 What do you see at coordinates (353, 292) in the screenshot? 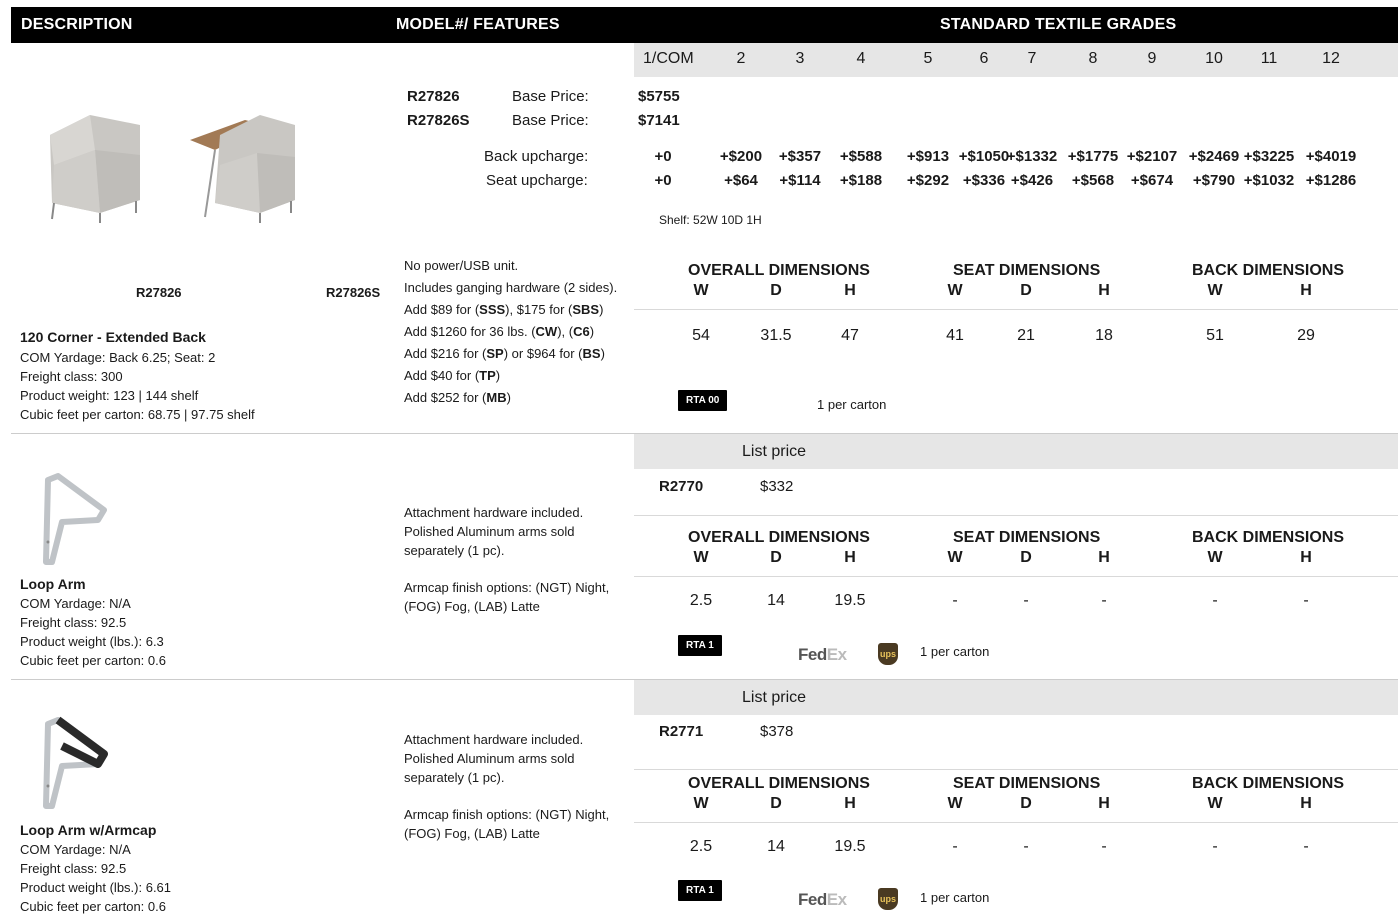
I see `image-label-r27826s: R27826S` at bounding box center [353, 292].